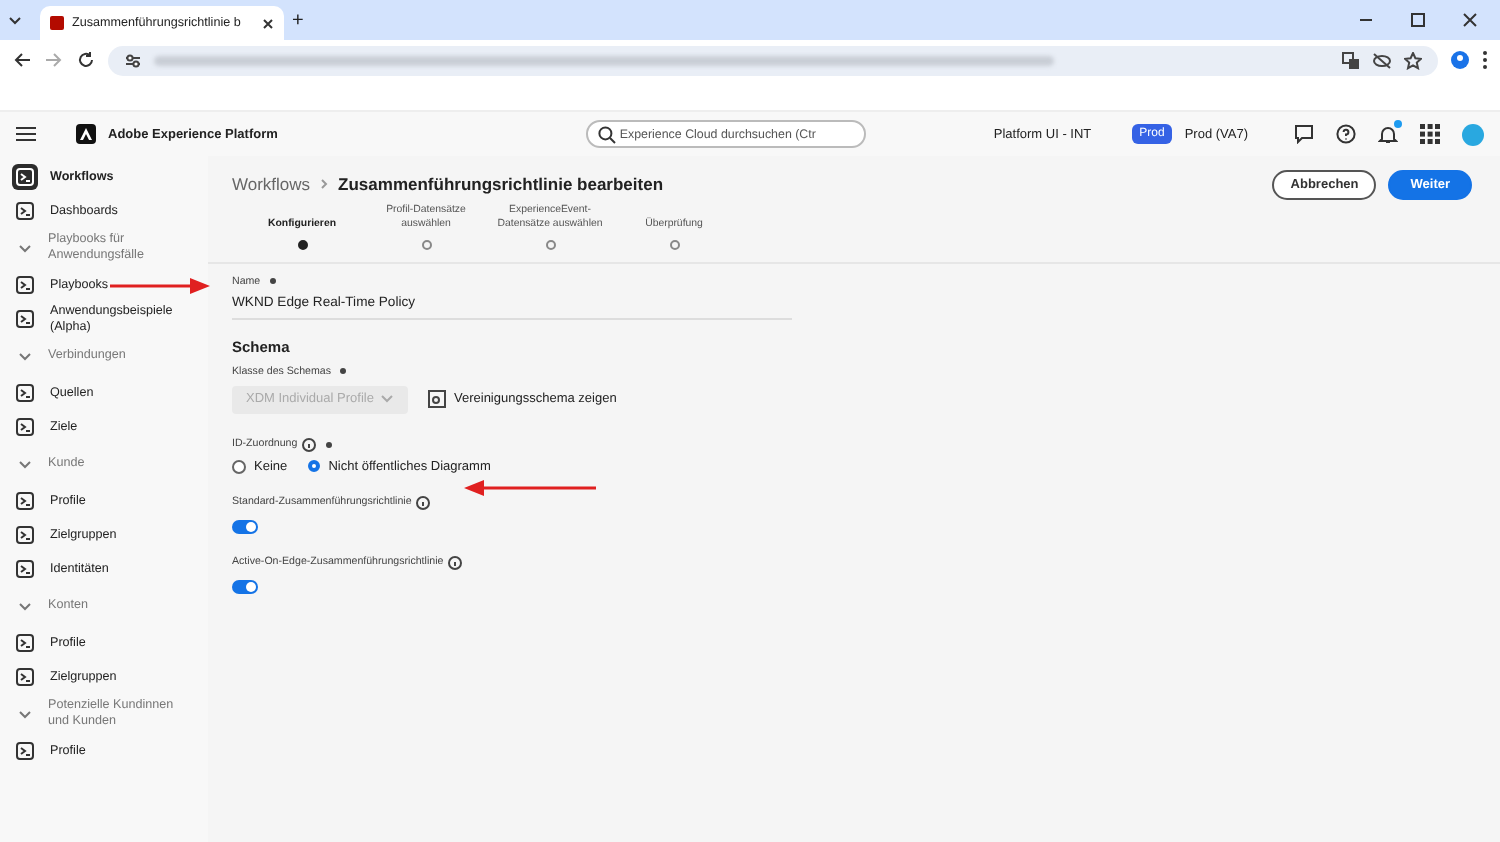 The height and width of the screenshot is (842, 1500). Describe the element at coordinates (501, 184) in the screenshot. I see `page-title: Zusammenführungsrichtlinie bearbeiten` at that location.